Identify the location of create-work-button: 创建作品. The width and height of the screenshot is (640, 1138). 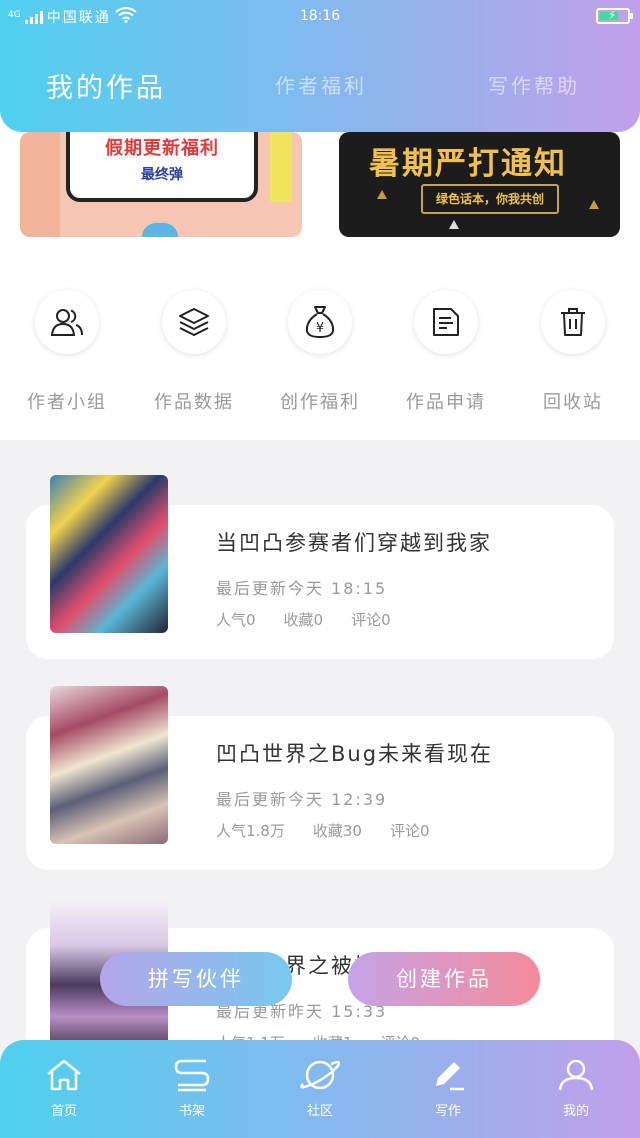
(444, 979).